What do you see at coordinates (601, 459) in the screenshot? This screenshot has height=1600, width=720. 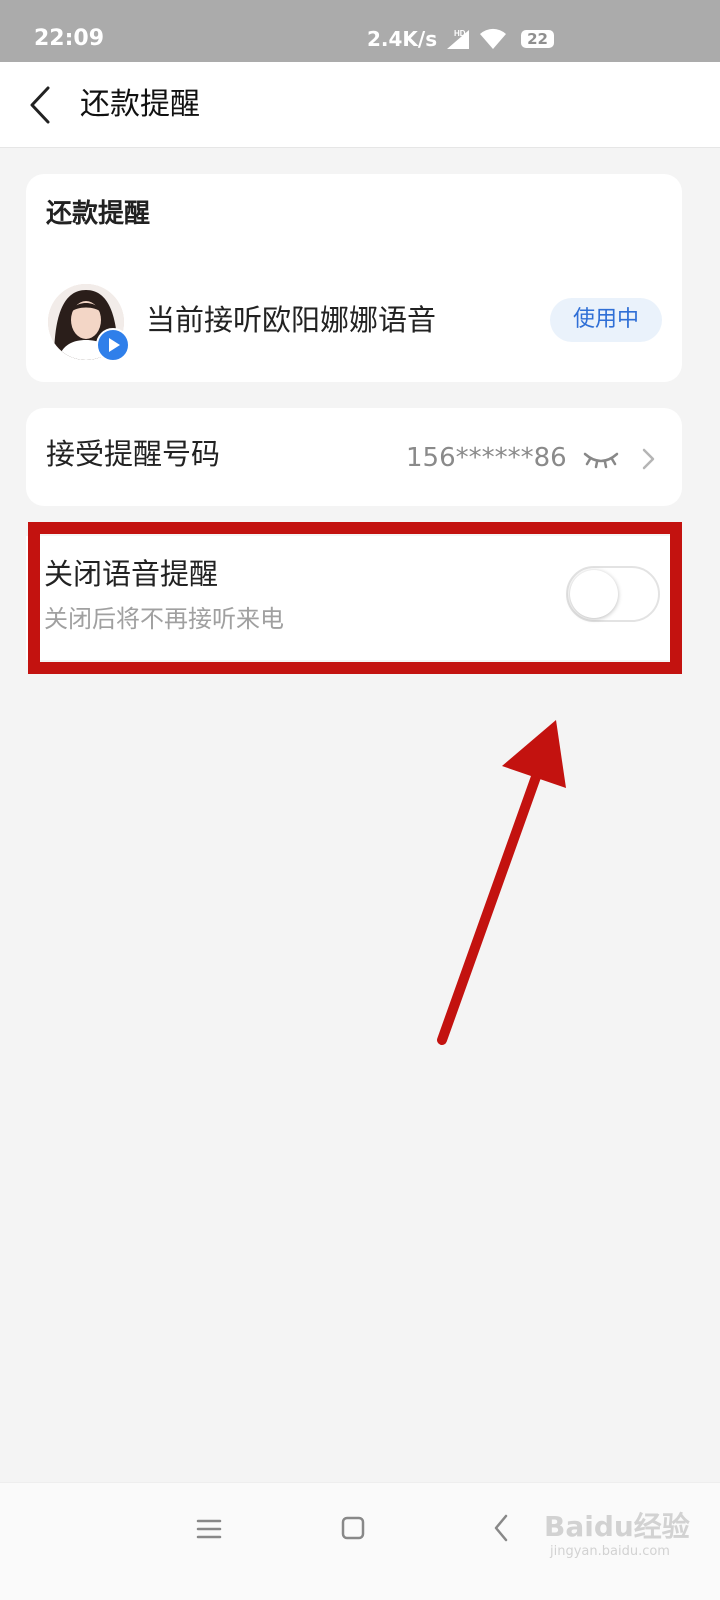 I see `eye-closed-icon` at bounding box center [601, 459].